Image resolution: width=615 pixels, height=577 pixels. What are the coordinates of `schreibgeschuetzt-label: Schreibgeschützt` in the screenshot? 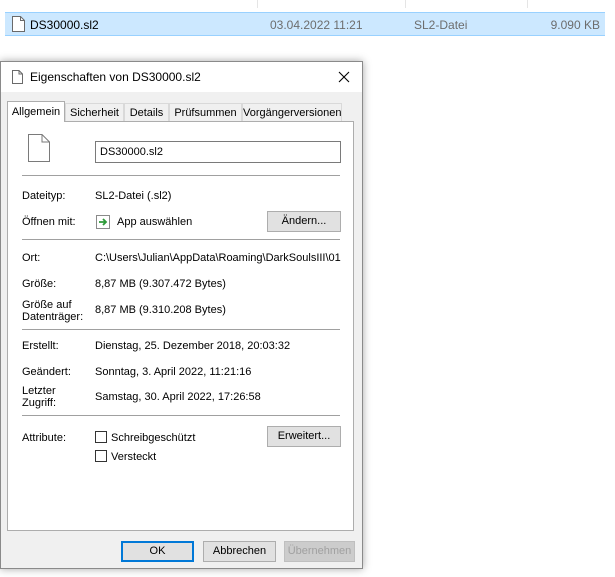 It's located at (153, 438).